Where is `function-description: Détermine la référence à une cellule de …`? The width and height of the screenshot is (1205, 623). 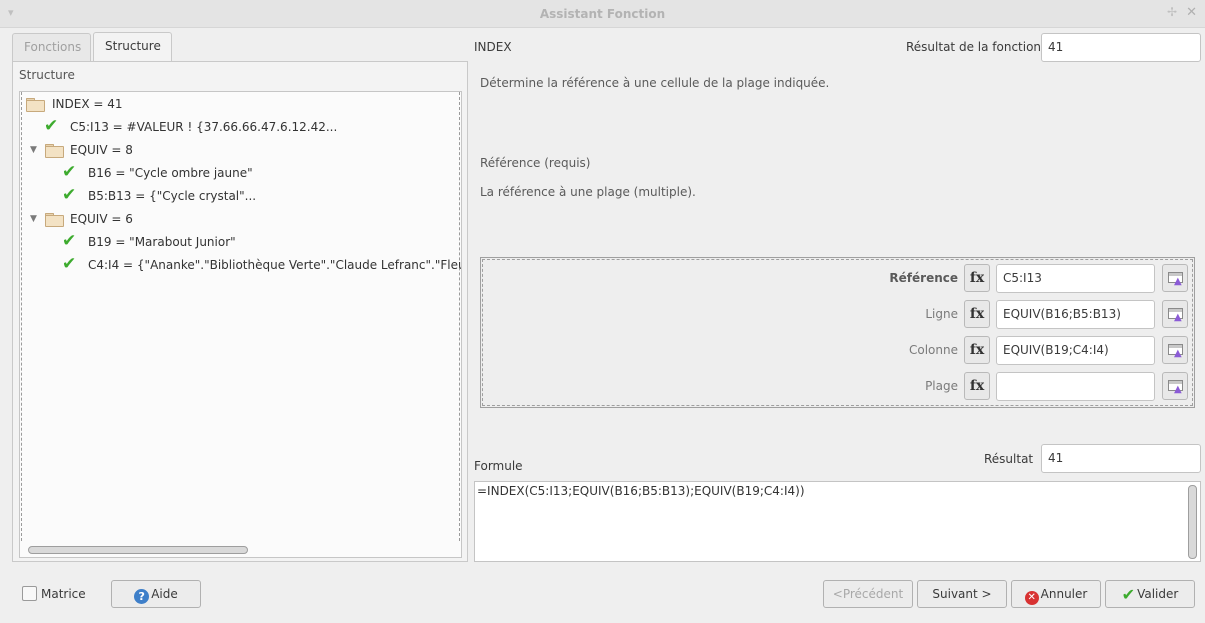 function-description: Détermine la référence à une cellule de … is located at coordinates (655, 83).